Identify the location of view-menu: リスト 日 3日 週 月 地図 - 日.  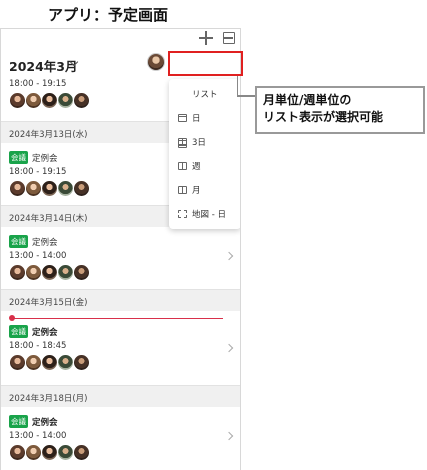
(204, 154).